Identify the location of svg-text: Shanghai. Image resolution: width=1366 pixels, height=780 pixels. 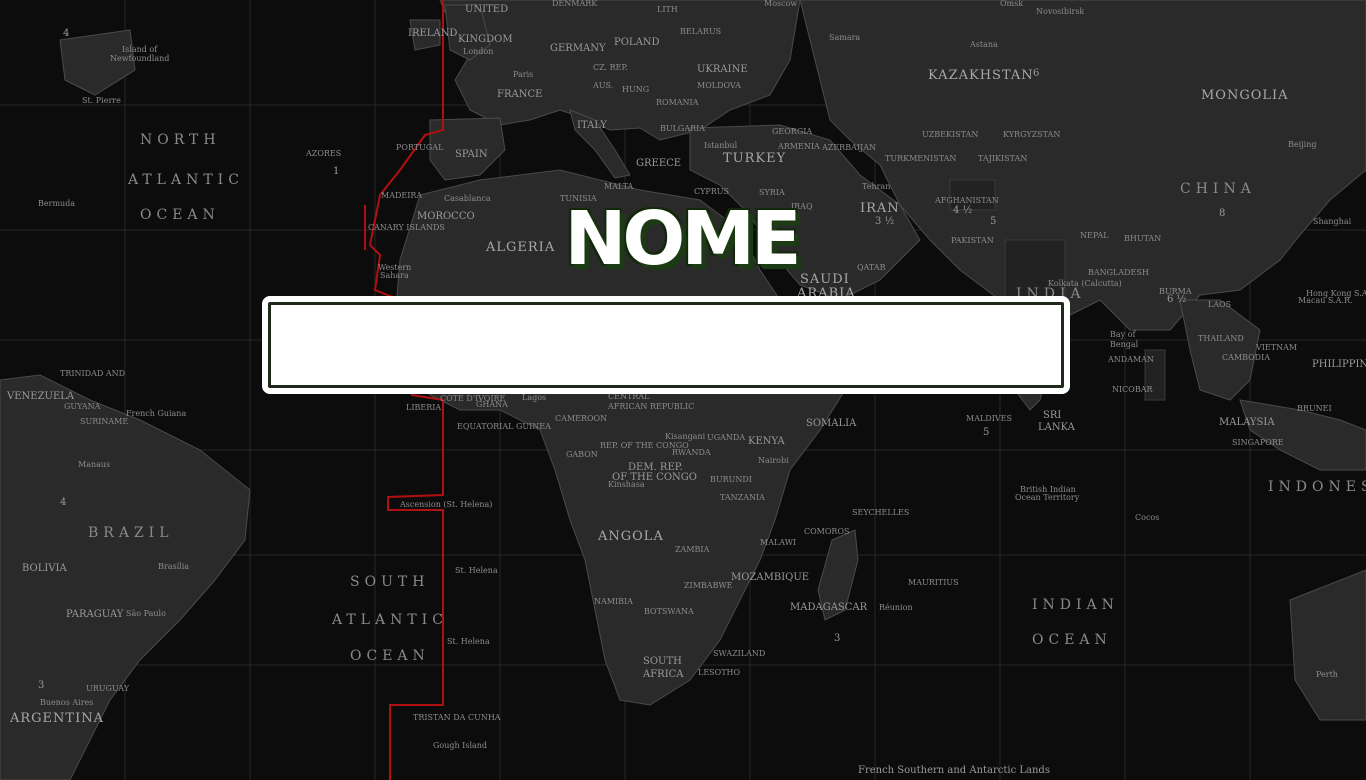
(1332, 221).